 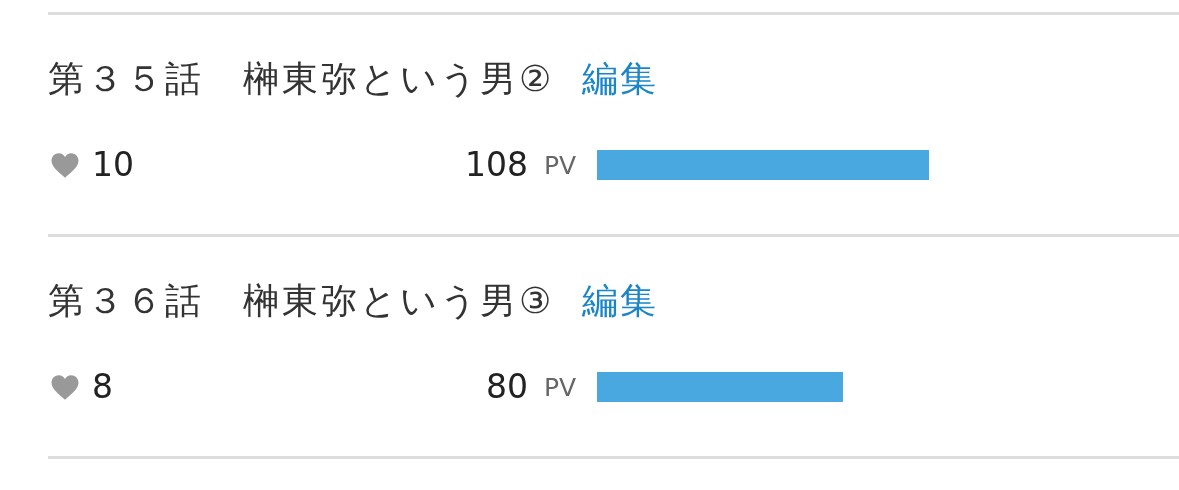 I want to click on episode-title: 第３６話 榊東弥という男③, so click(x=301, y=300).